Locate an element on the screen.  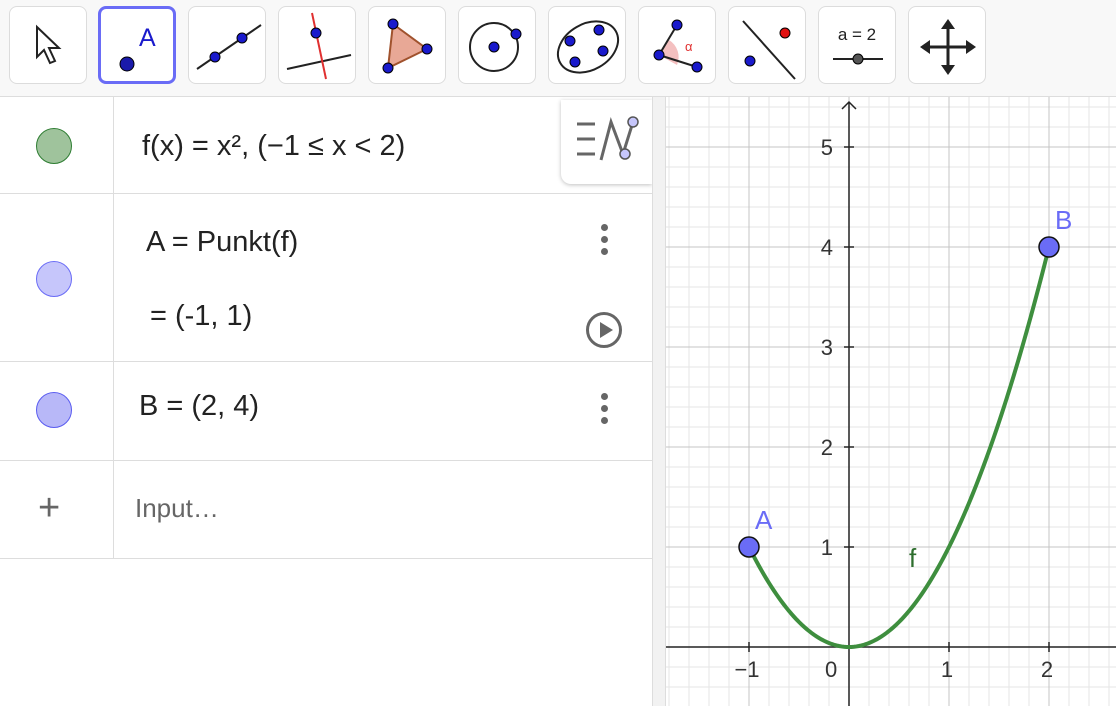
reflect-about-line-icon is located at coordinates (769, 50).